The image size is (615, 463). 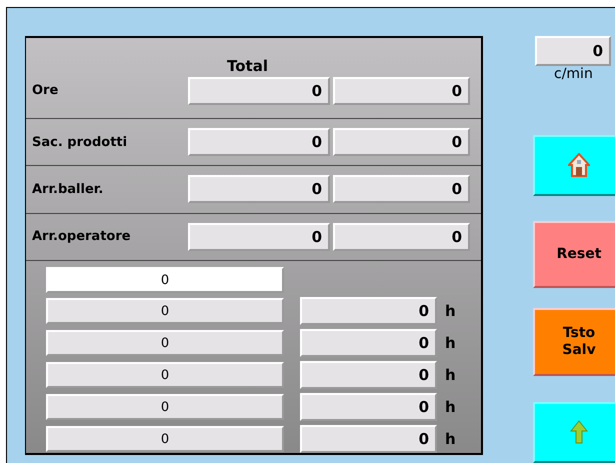 I want to click on row-label: Arr.baller., so click(x=68, y=189).